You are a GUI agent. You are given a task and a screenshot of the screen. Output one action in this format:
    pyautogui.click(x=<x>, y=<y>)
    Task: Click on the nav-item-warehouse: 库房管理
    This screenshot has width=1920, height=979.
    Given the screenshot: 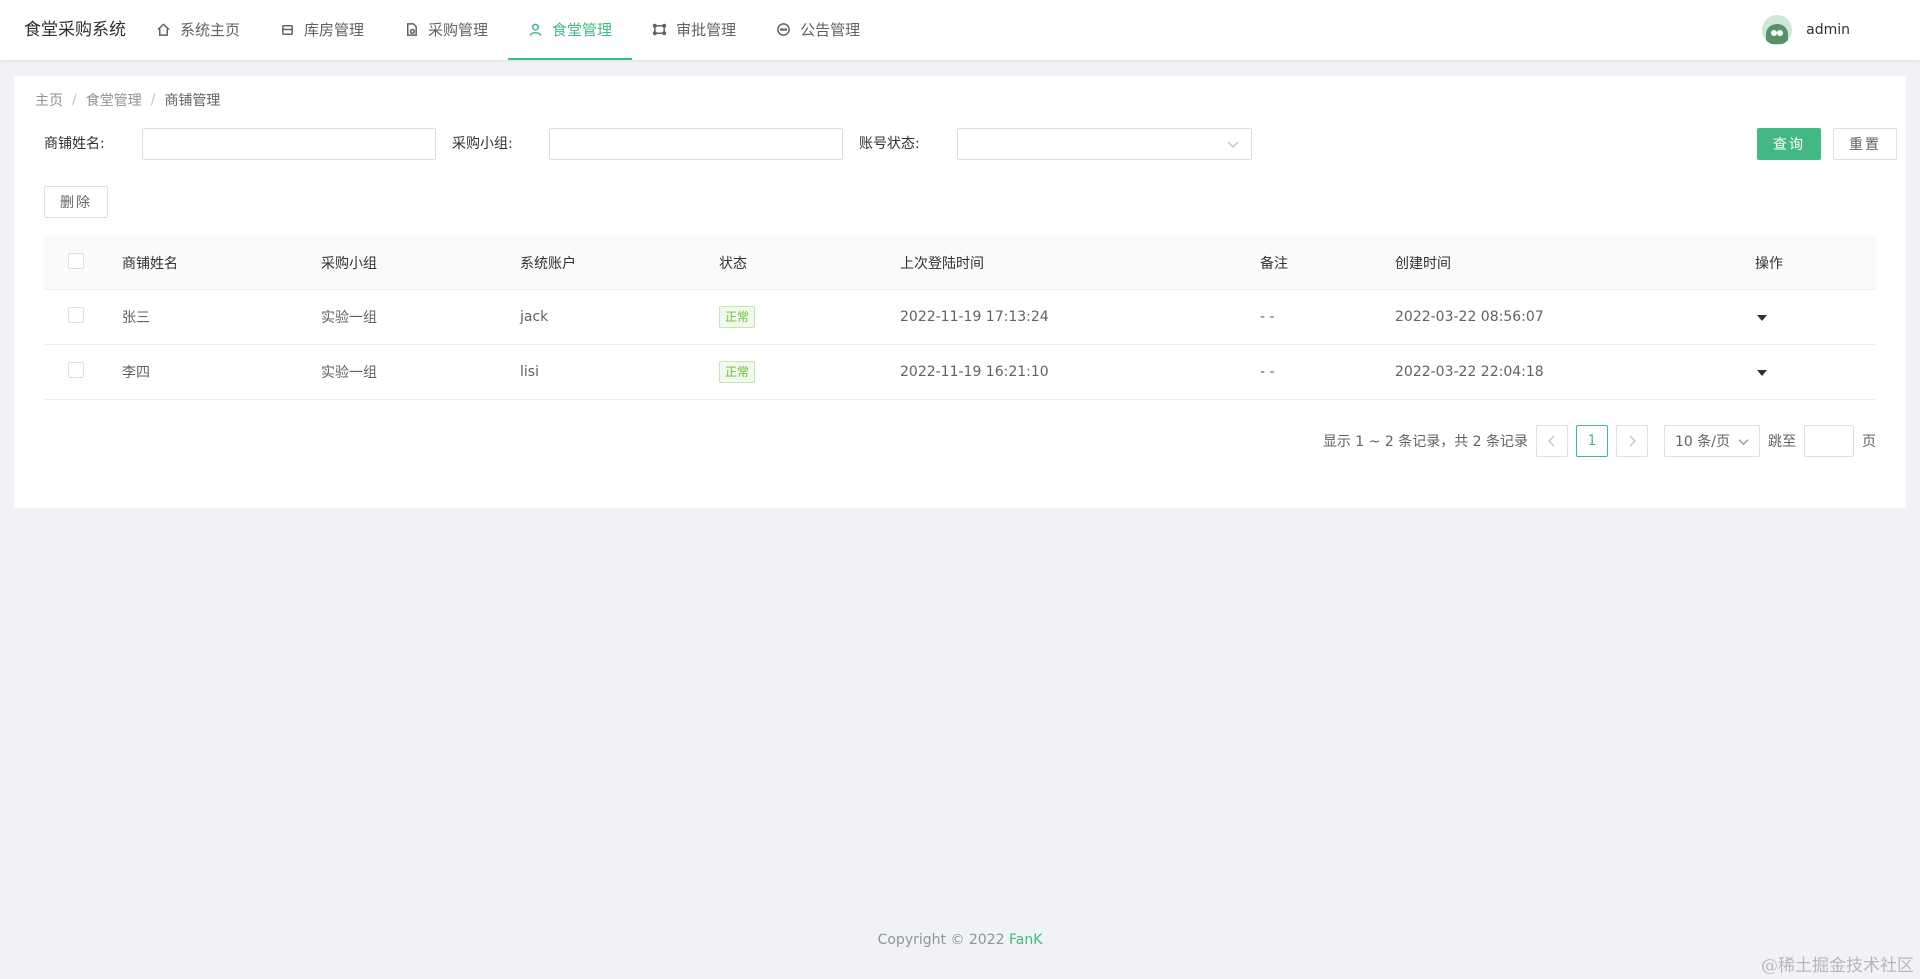 What is the action you would take?
    pyautogui.click(x=322, y=30)
    